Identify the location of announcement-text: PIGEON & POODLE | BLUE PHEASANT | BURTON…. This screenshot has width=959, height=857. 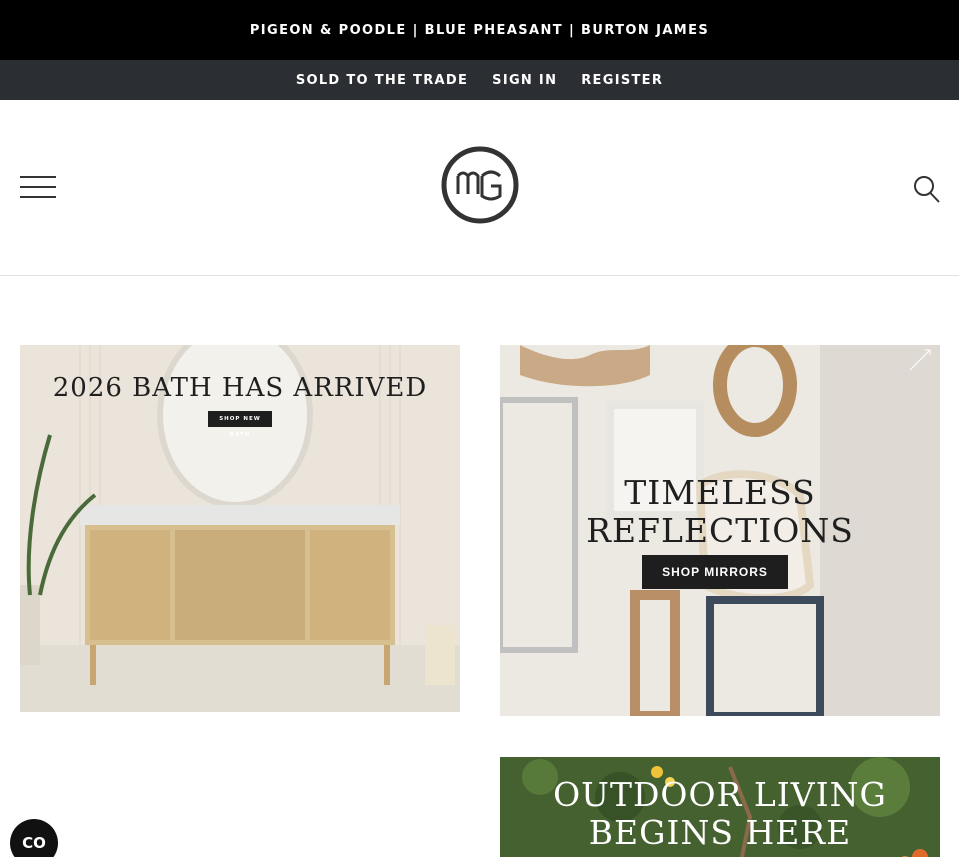
(479, 30).